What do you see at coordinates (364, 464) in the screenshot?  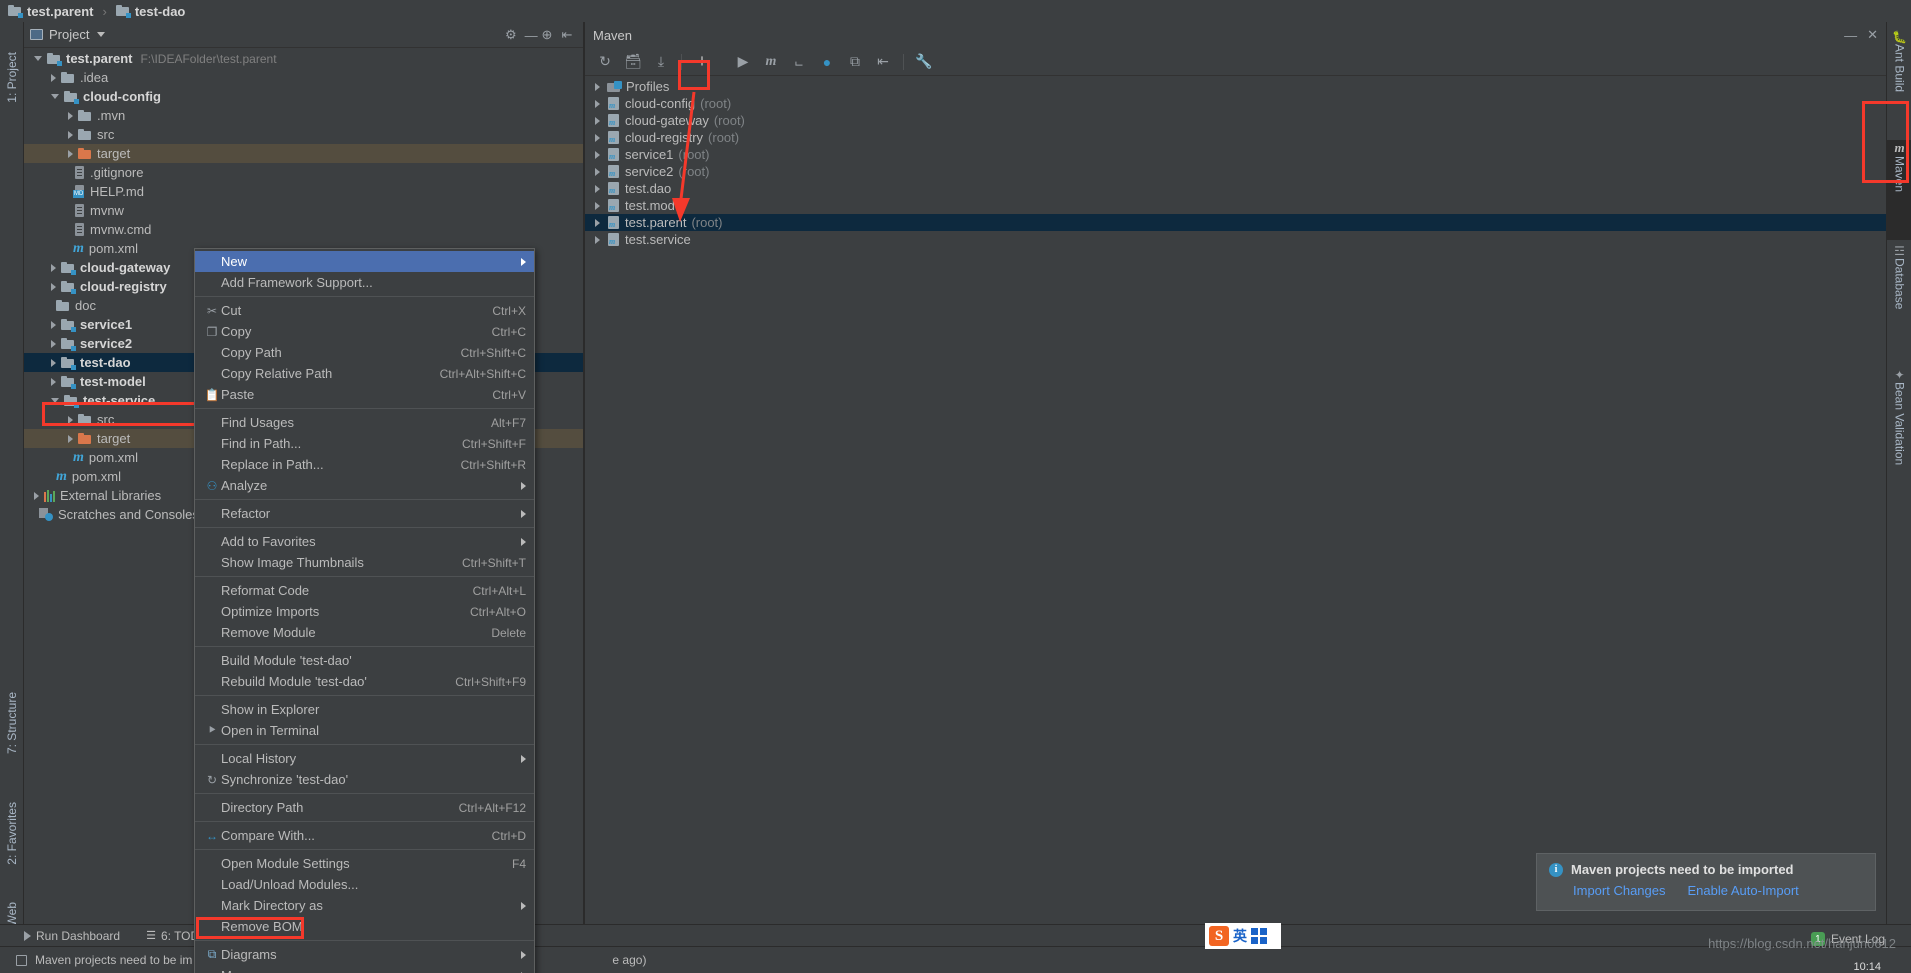 I see `menu-item: Replace in Path... Ctrl+Shift+R` at bounding box center [364, 464].